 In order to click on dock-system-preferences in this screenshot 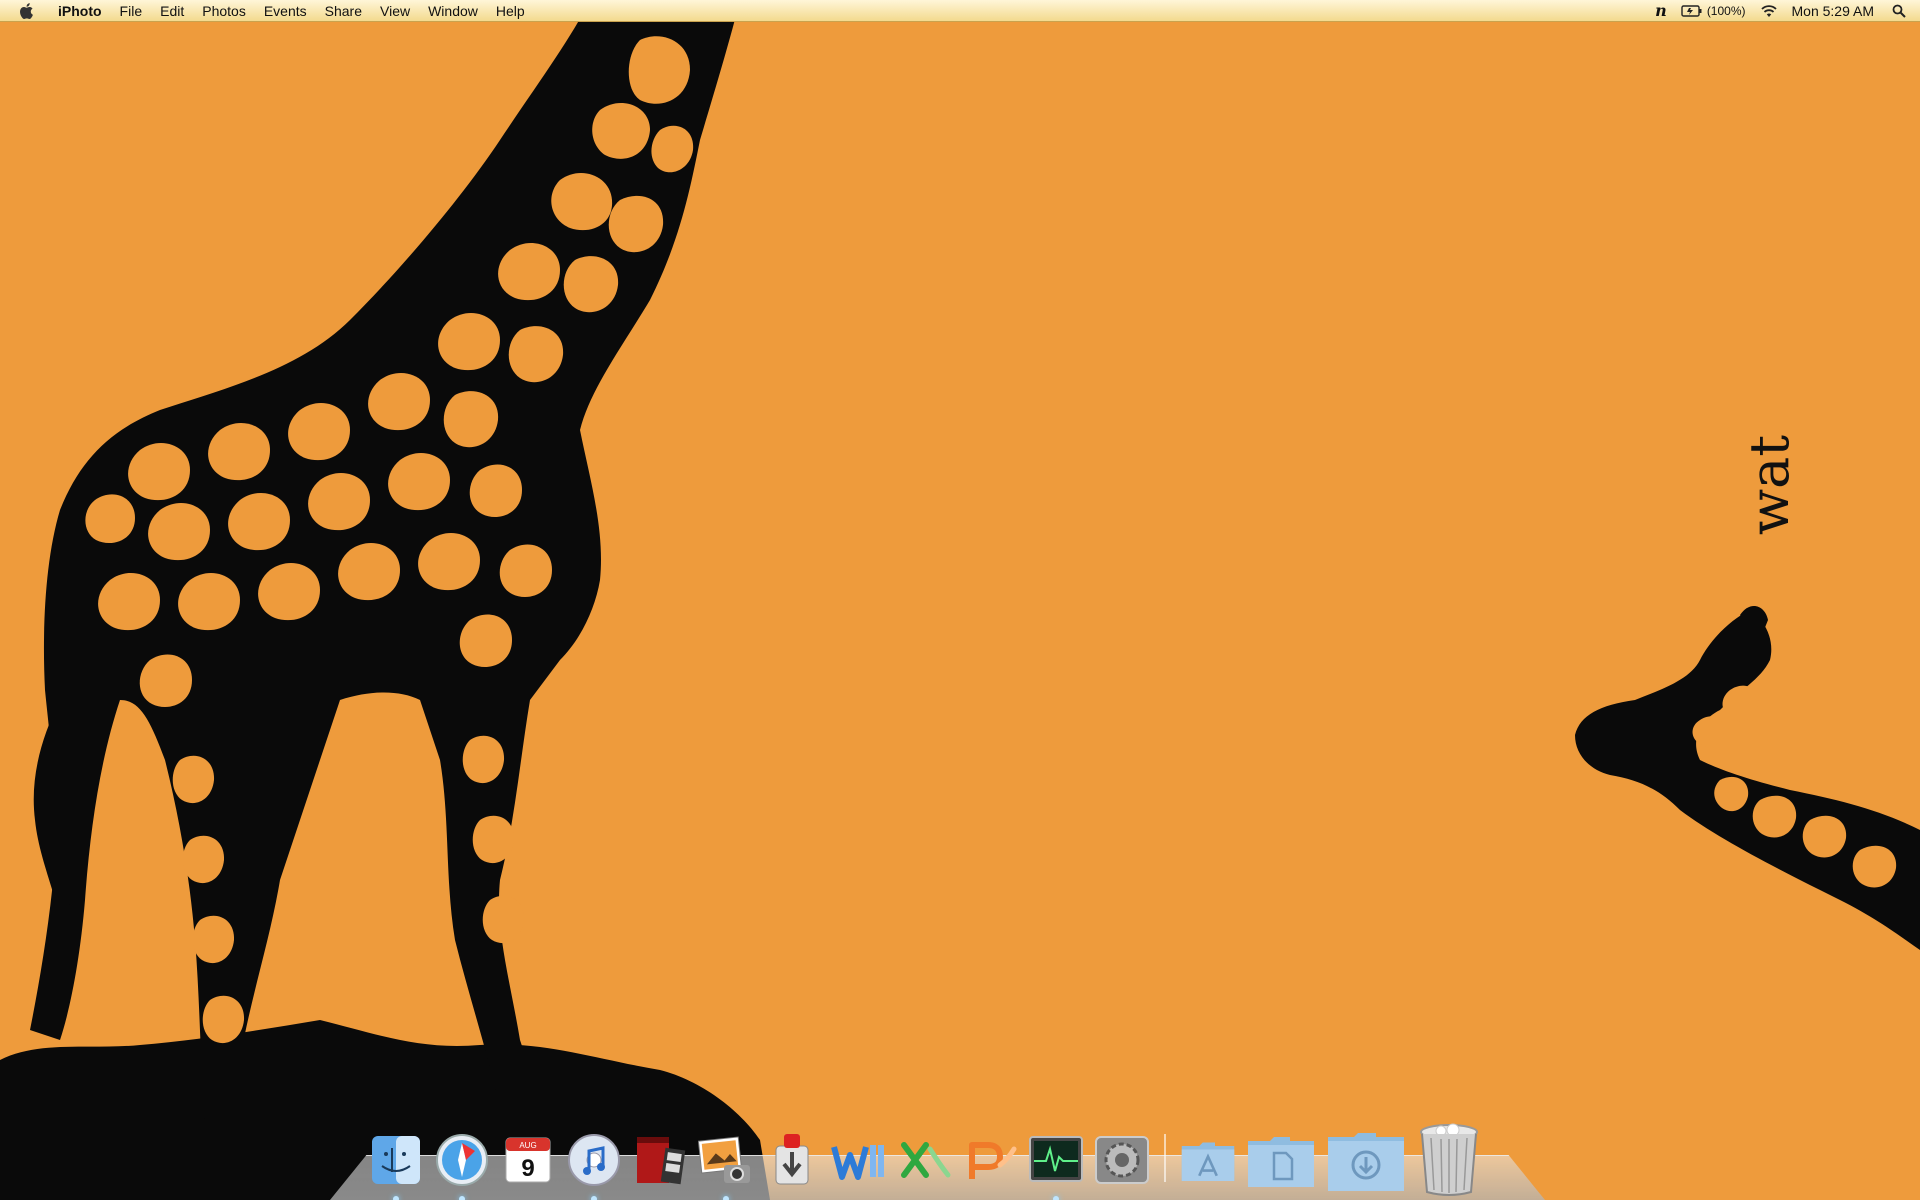, I will do `click(1122, 1160)`.